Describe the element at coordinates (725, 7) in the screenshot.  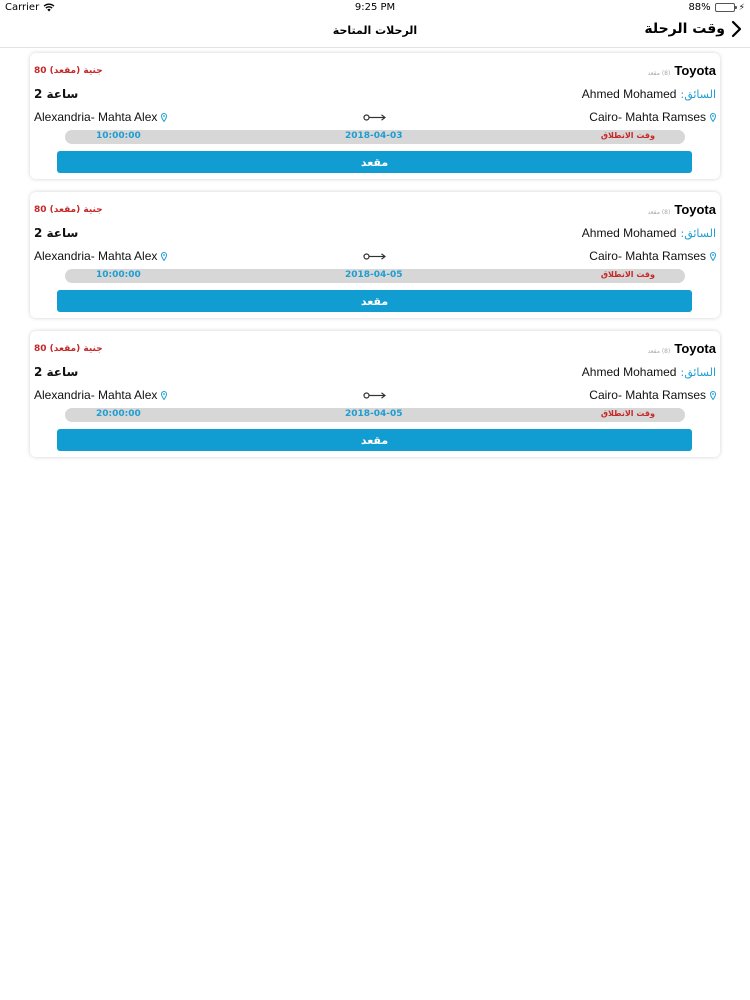
I see `battery-icon` at that location.